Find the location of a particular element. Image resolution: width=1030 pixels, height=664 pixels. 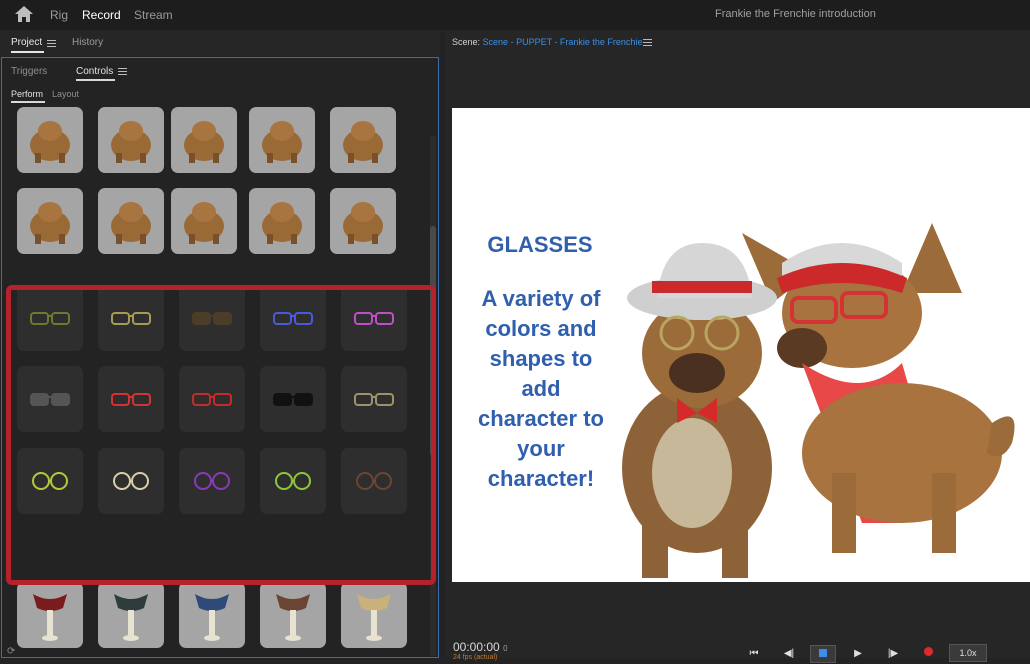

scrollbar-thumb is located at coordinates (433, 341).